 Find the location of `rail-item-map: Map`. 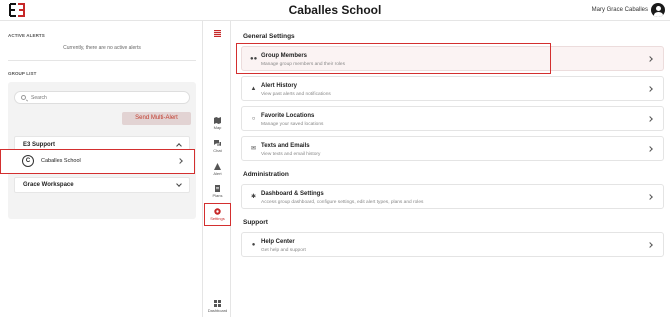

rail-item-map: Map is located at coordinates (217, 123).